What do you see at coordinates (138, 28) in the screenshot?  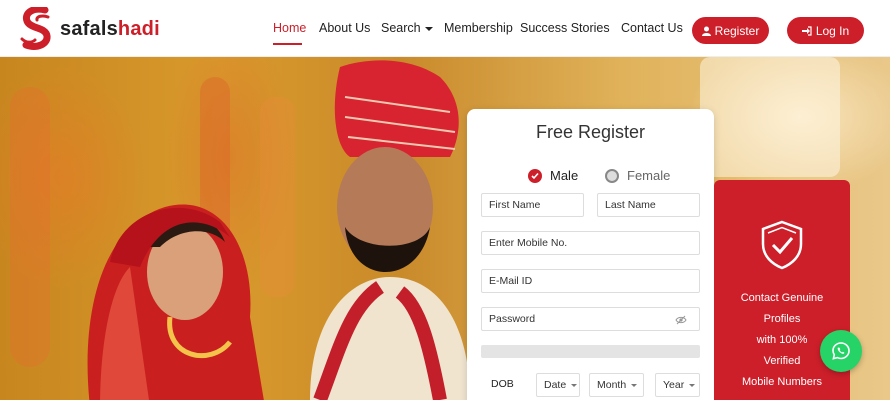 I see `brand-name-part2: hadi` at bounding box center [138, 28].